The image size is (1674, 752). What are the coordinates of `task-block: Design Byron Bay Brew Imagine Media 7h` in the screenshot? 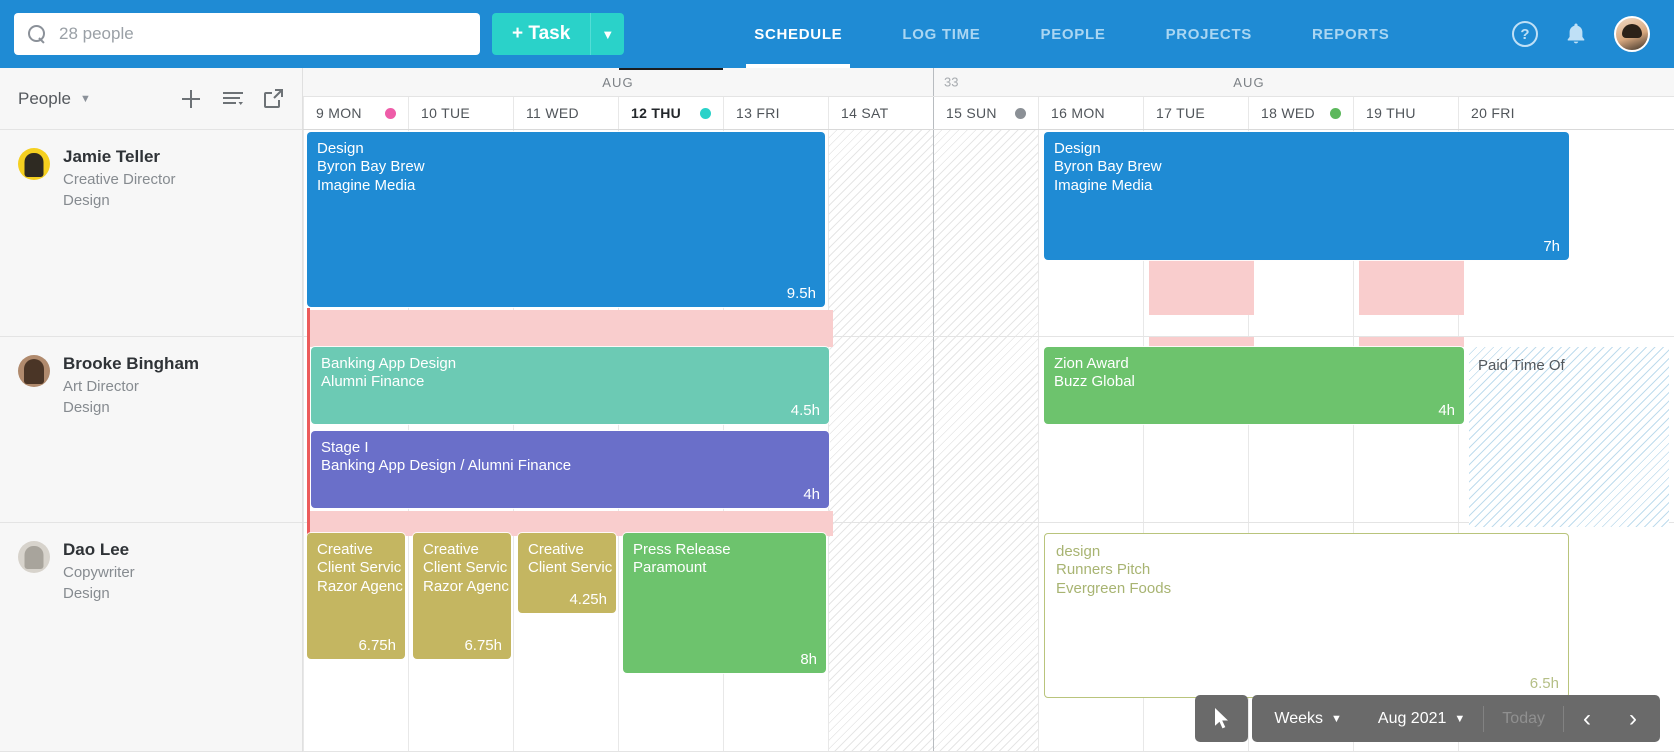 It's located at (1306, 196).